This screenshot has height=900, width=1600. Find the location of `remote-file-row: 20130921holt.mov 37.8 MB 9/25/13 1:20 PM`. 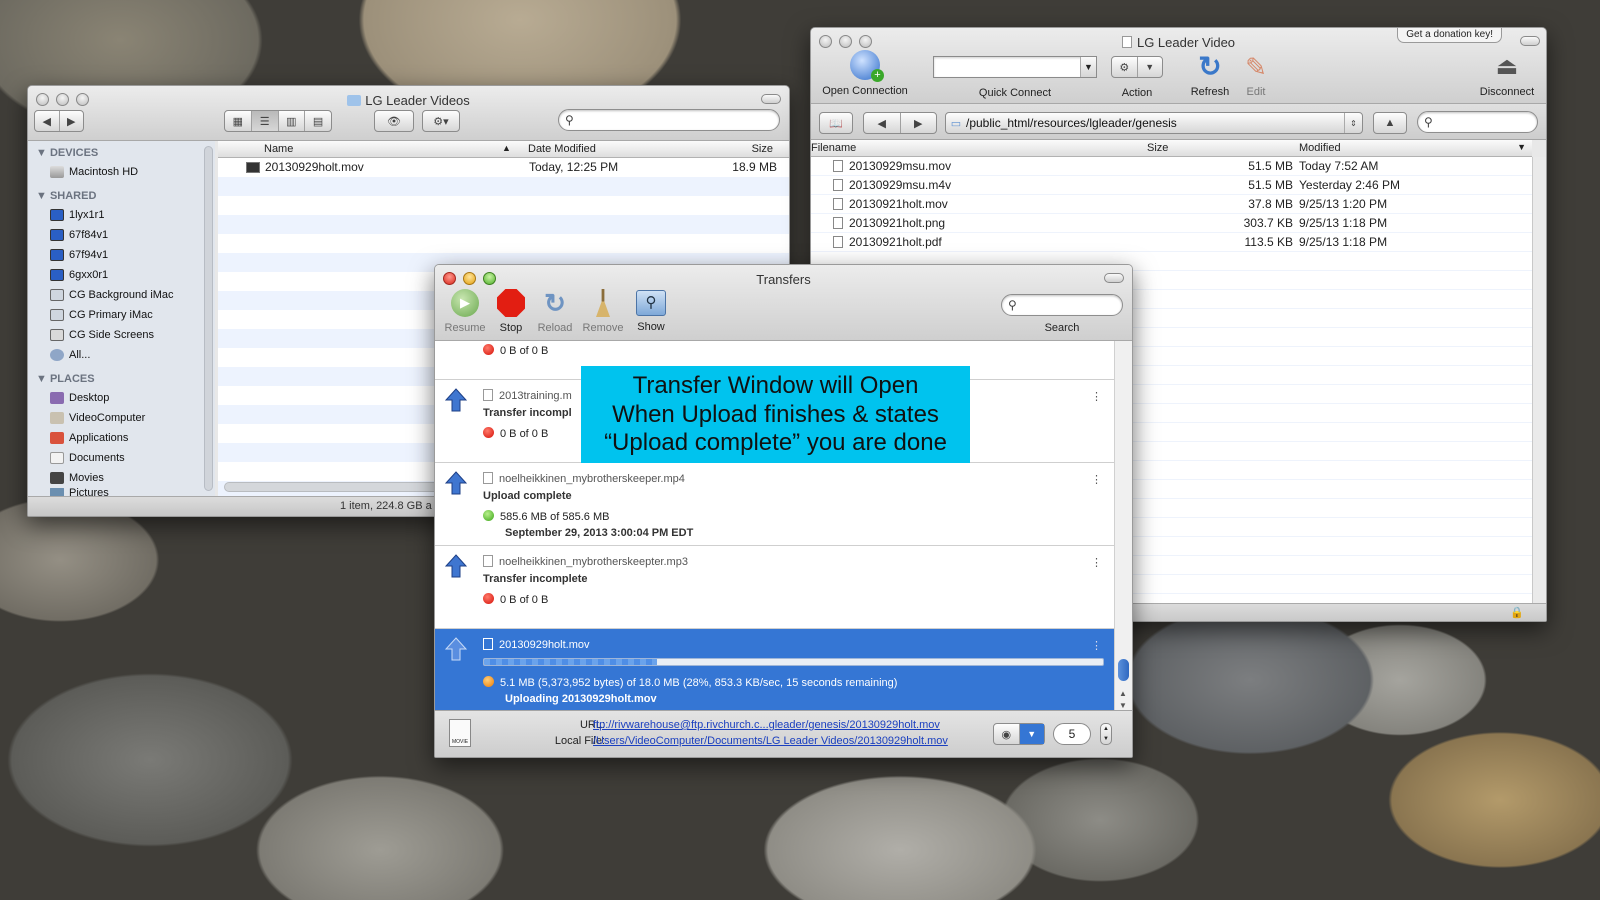

remote-file-row: 20130921holt.mov 37.8 MB 9/25/13 1:20 PM is located at coordinates (1171, 204).